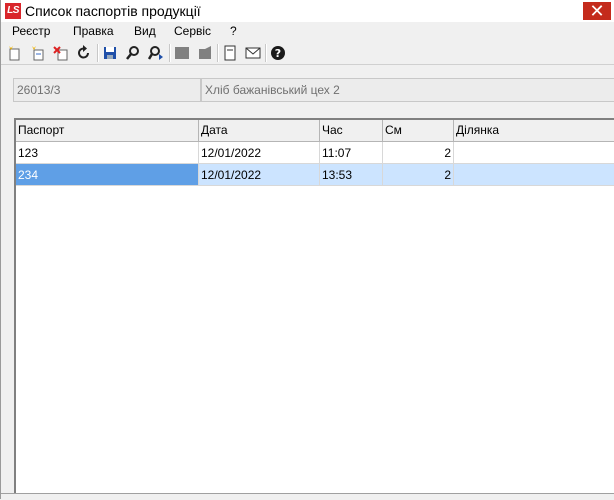 The width and height of the screenshot is (614, 500). Describe the element at coordinates (107, 90) in the screenshot. I see `product-code-field: 26013/3` at that location.